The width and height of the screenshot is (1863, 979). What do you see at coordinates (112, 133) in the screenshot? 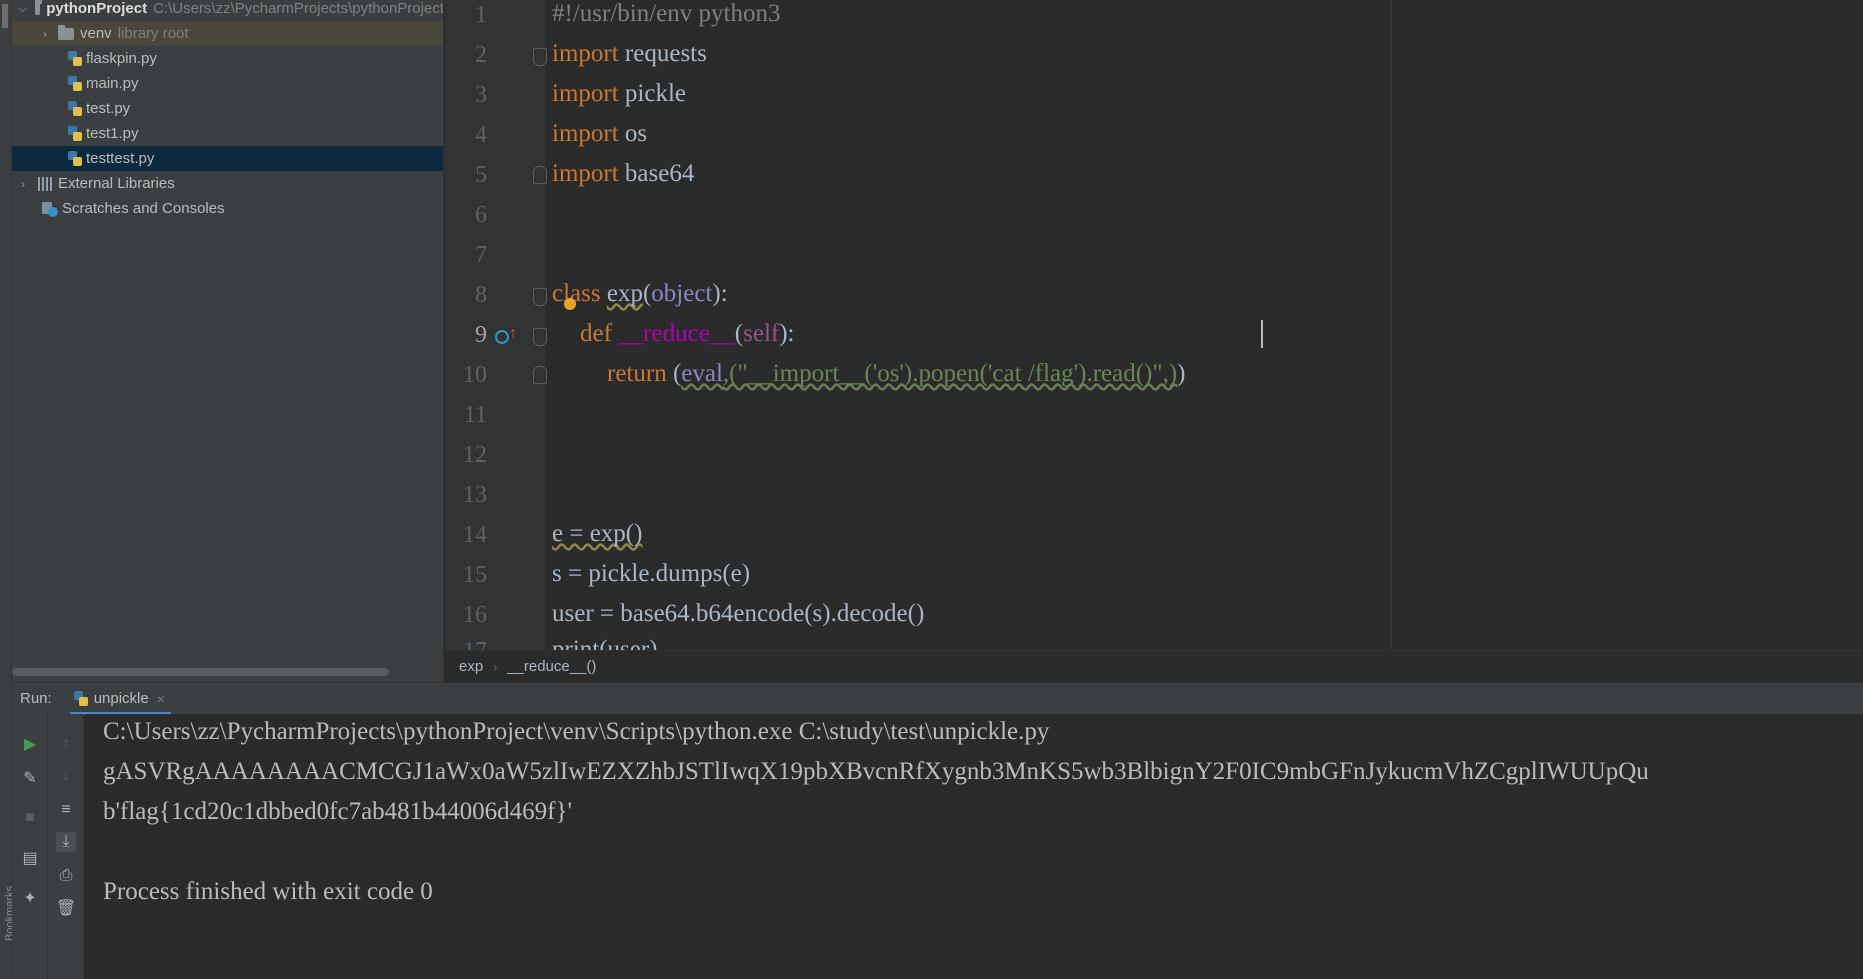
I see `file-name: test1.py` at bounding box center [112, 133].